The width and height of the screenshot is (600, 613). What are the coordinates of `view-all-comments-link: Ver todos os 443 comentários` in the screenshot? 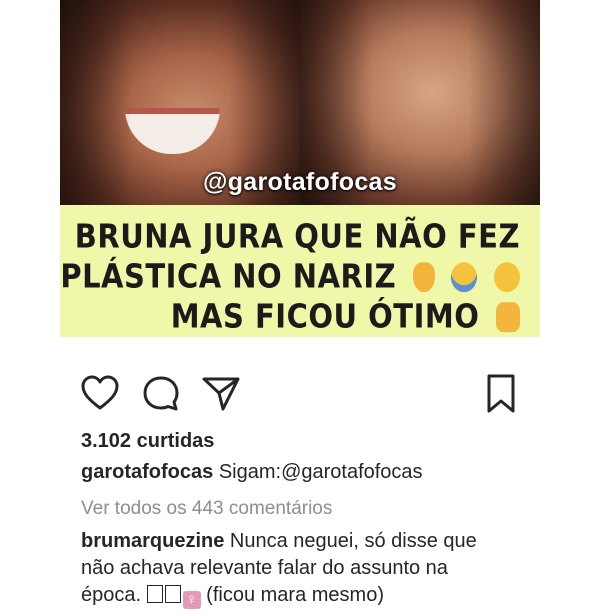 It's located at (206, 509).